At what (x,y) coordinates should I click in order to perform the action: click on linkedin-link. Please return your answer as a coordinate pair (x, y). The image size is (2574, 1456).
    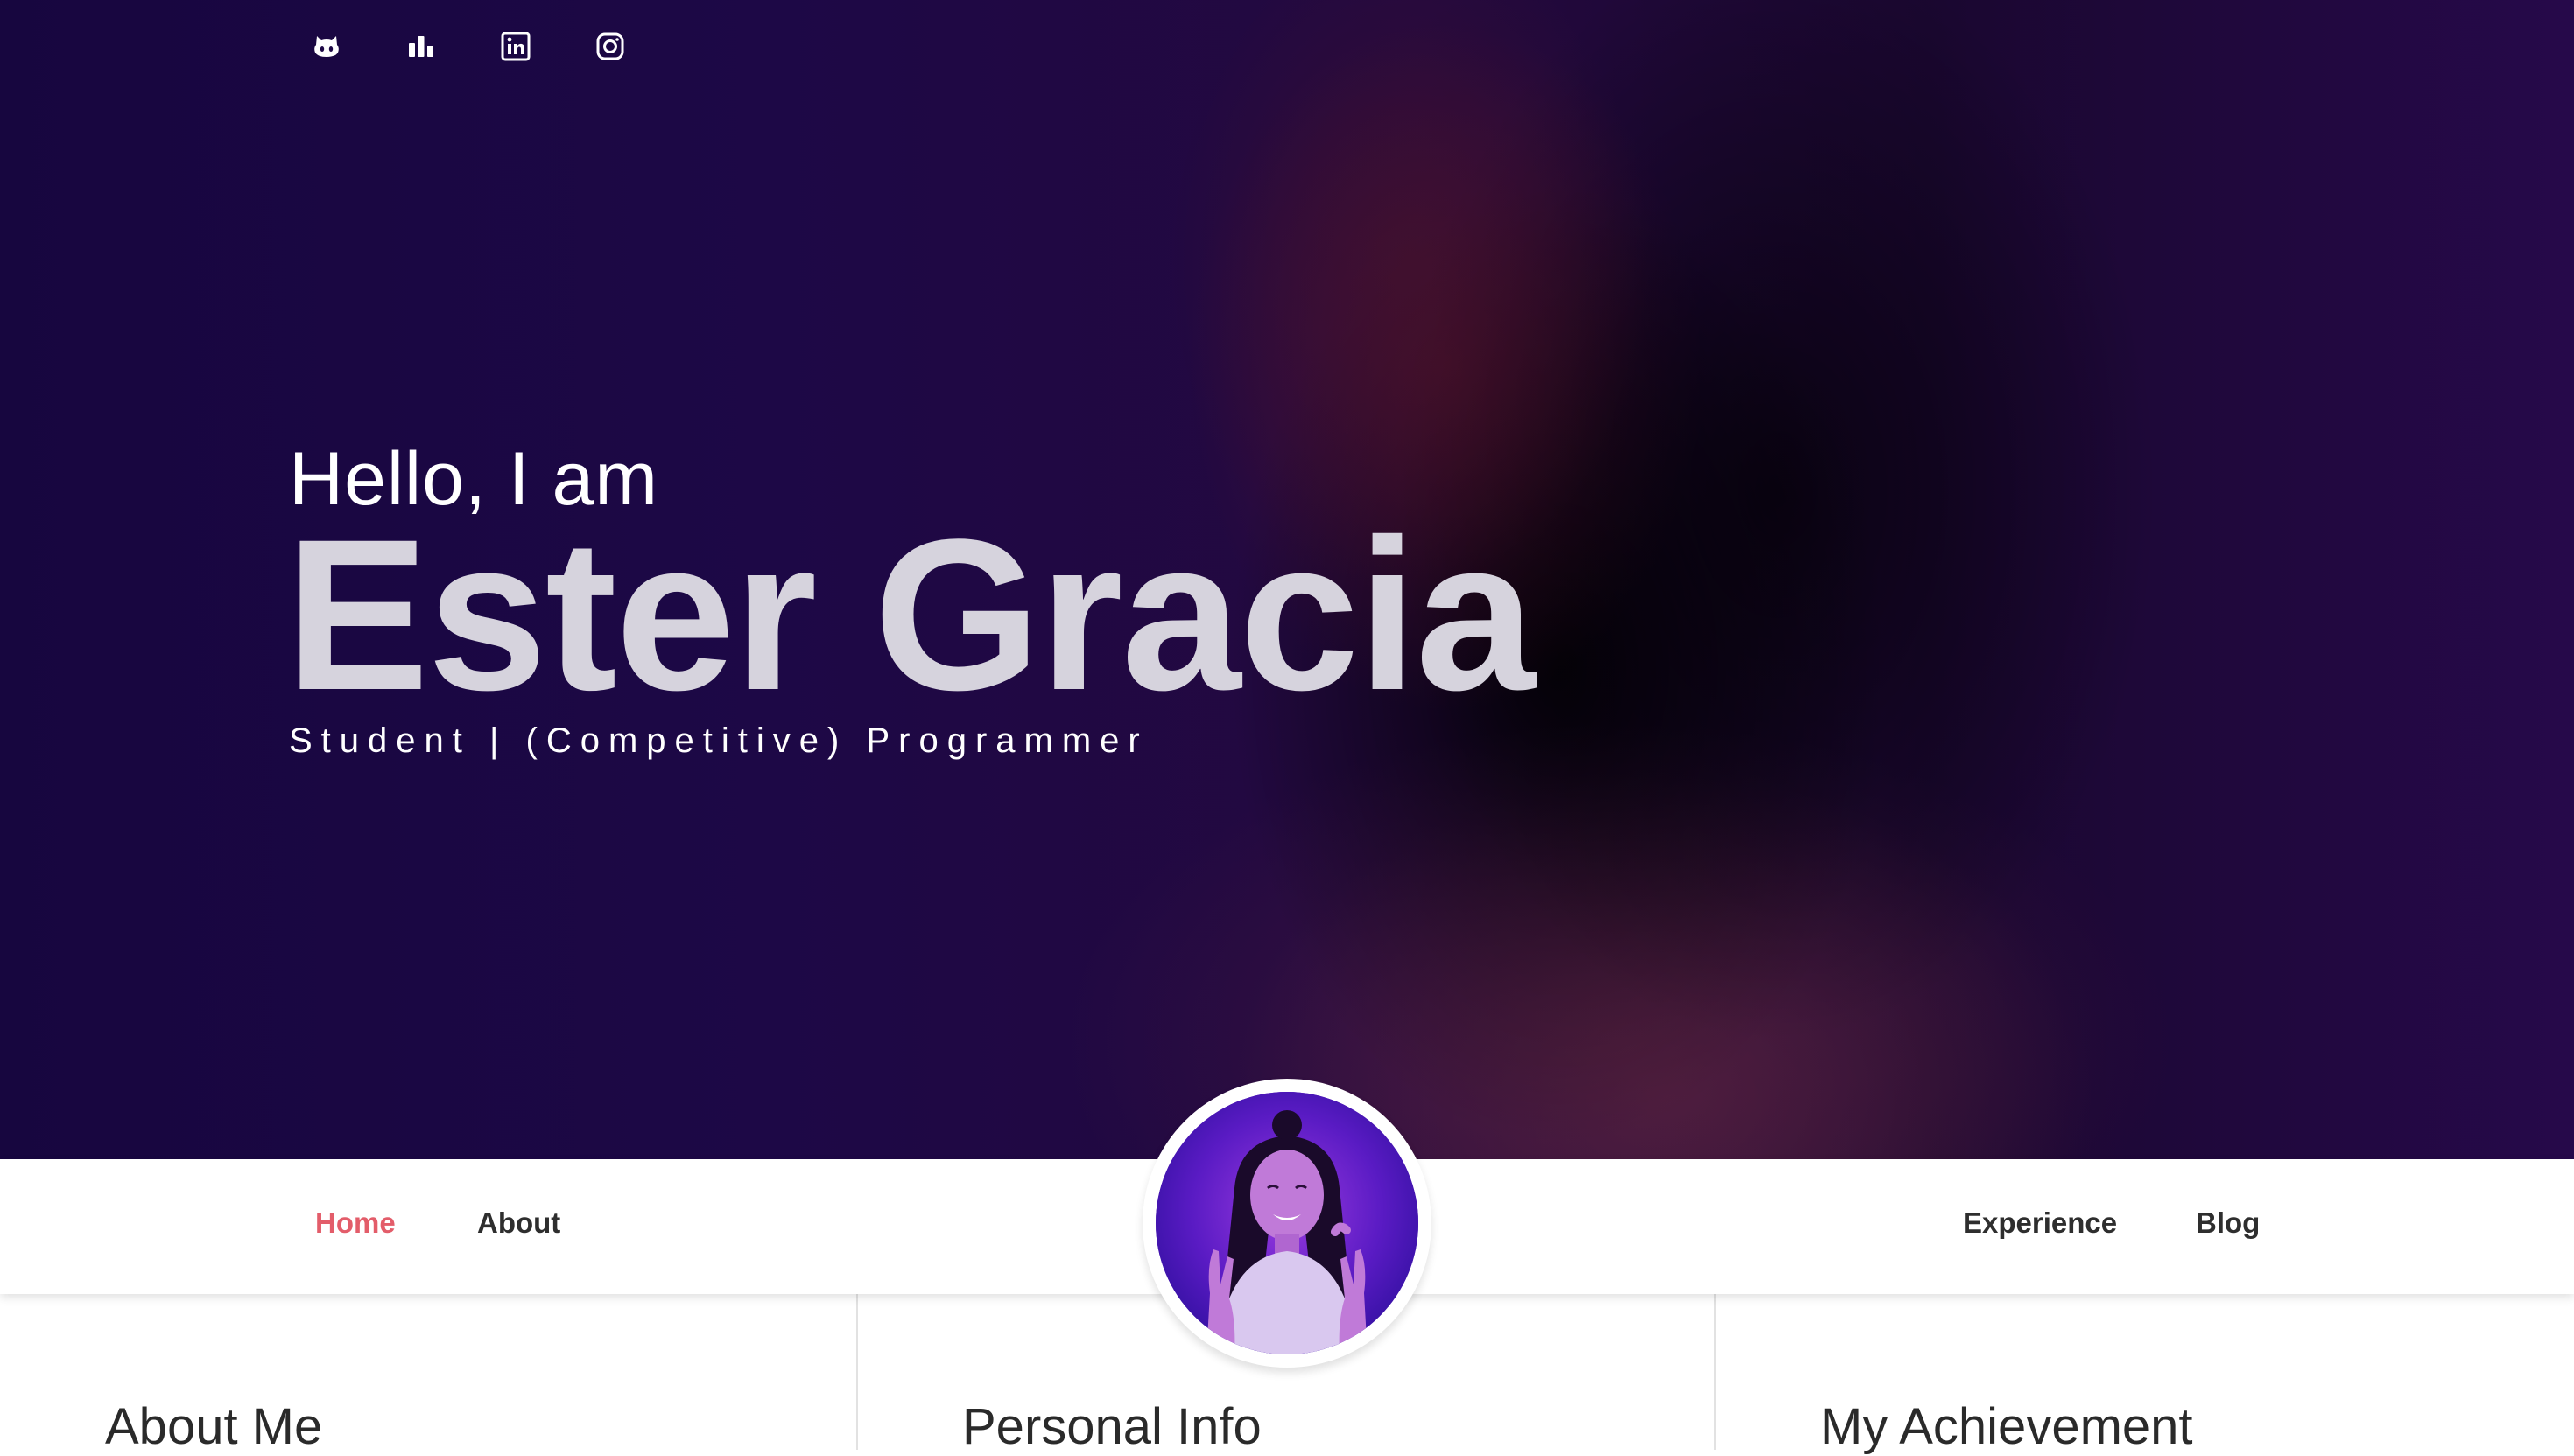
    Looking at the image, I should click on (515, 48).